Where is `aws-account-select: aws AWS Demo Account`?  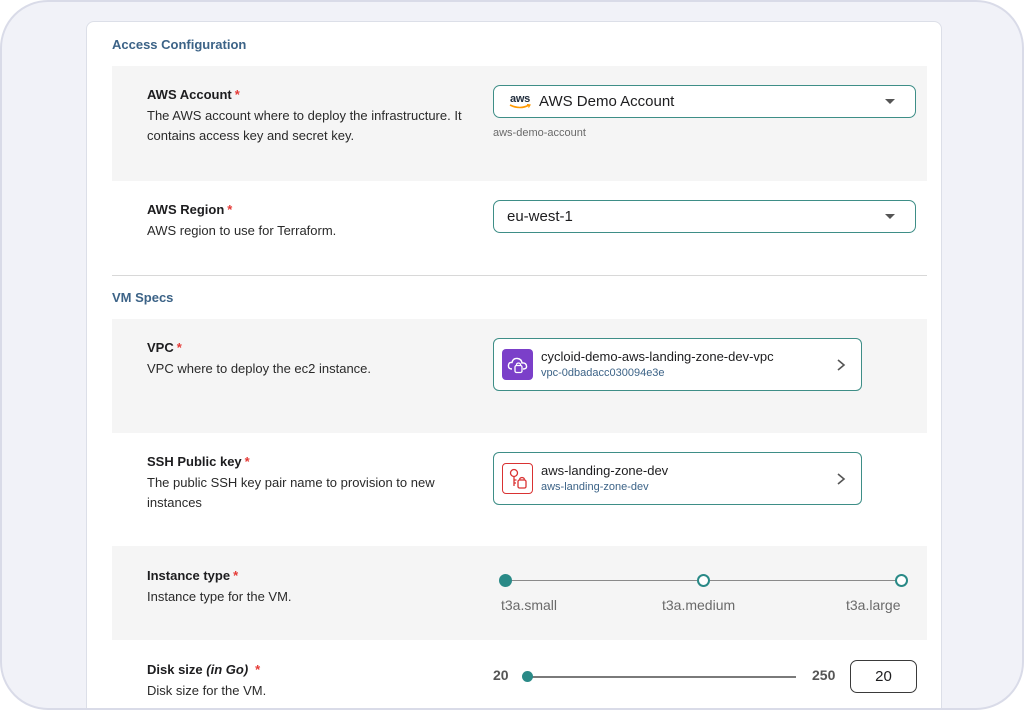
aws-account-select: aws AWS Demo Account is located at coordinates (704, 101).